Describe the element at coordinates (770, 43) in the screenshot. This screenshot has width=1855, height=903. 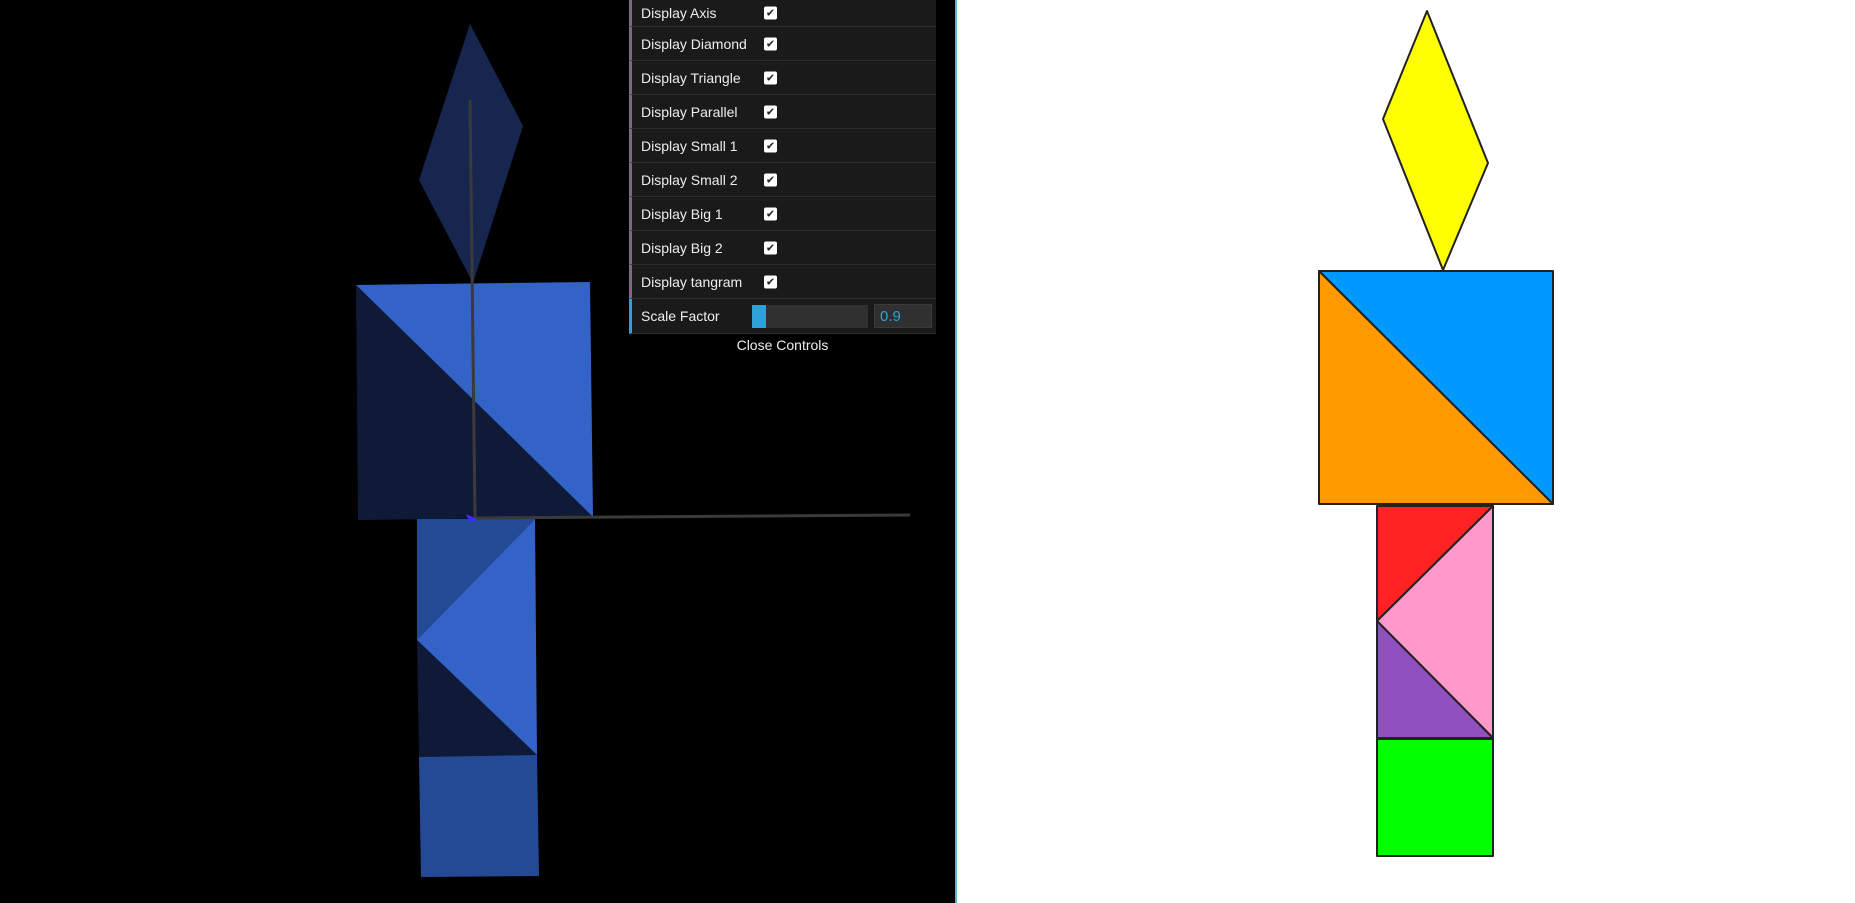
I see `display-diamond-checkbox: ✔` at that location.